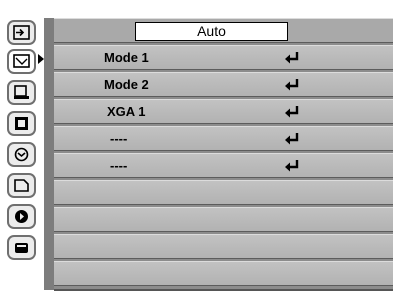 This screenshot has width=393, height=292. Describe the element at coordinates (223, 290) in the screenshot. I see `menu-bottom-border` at that location.